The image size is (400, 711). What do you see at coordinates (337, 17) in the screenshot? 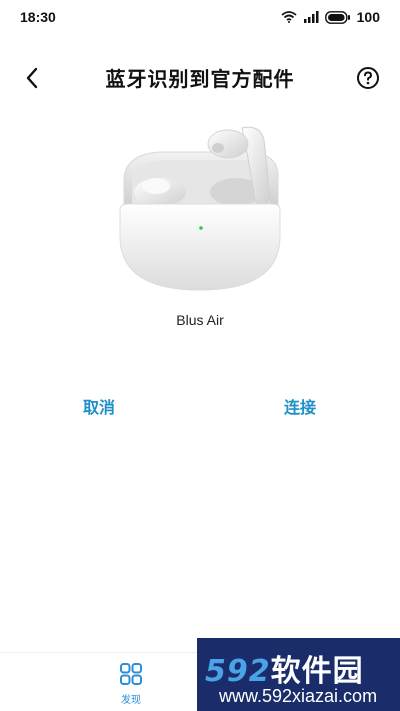
I see `battery-icon` at bounding box center [337, 17].